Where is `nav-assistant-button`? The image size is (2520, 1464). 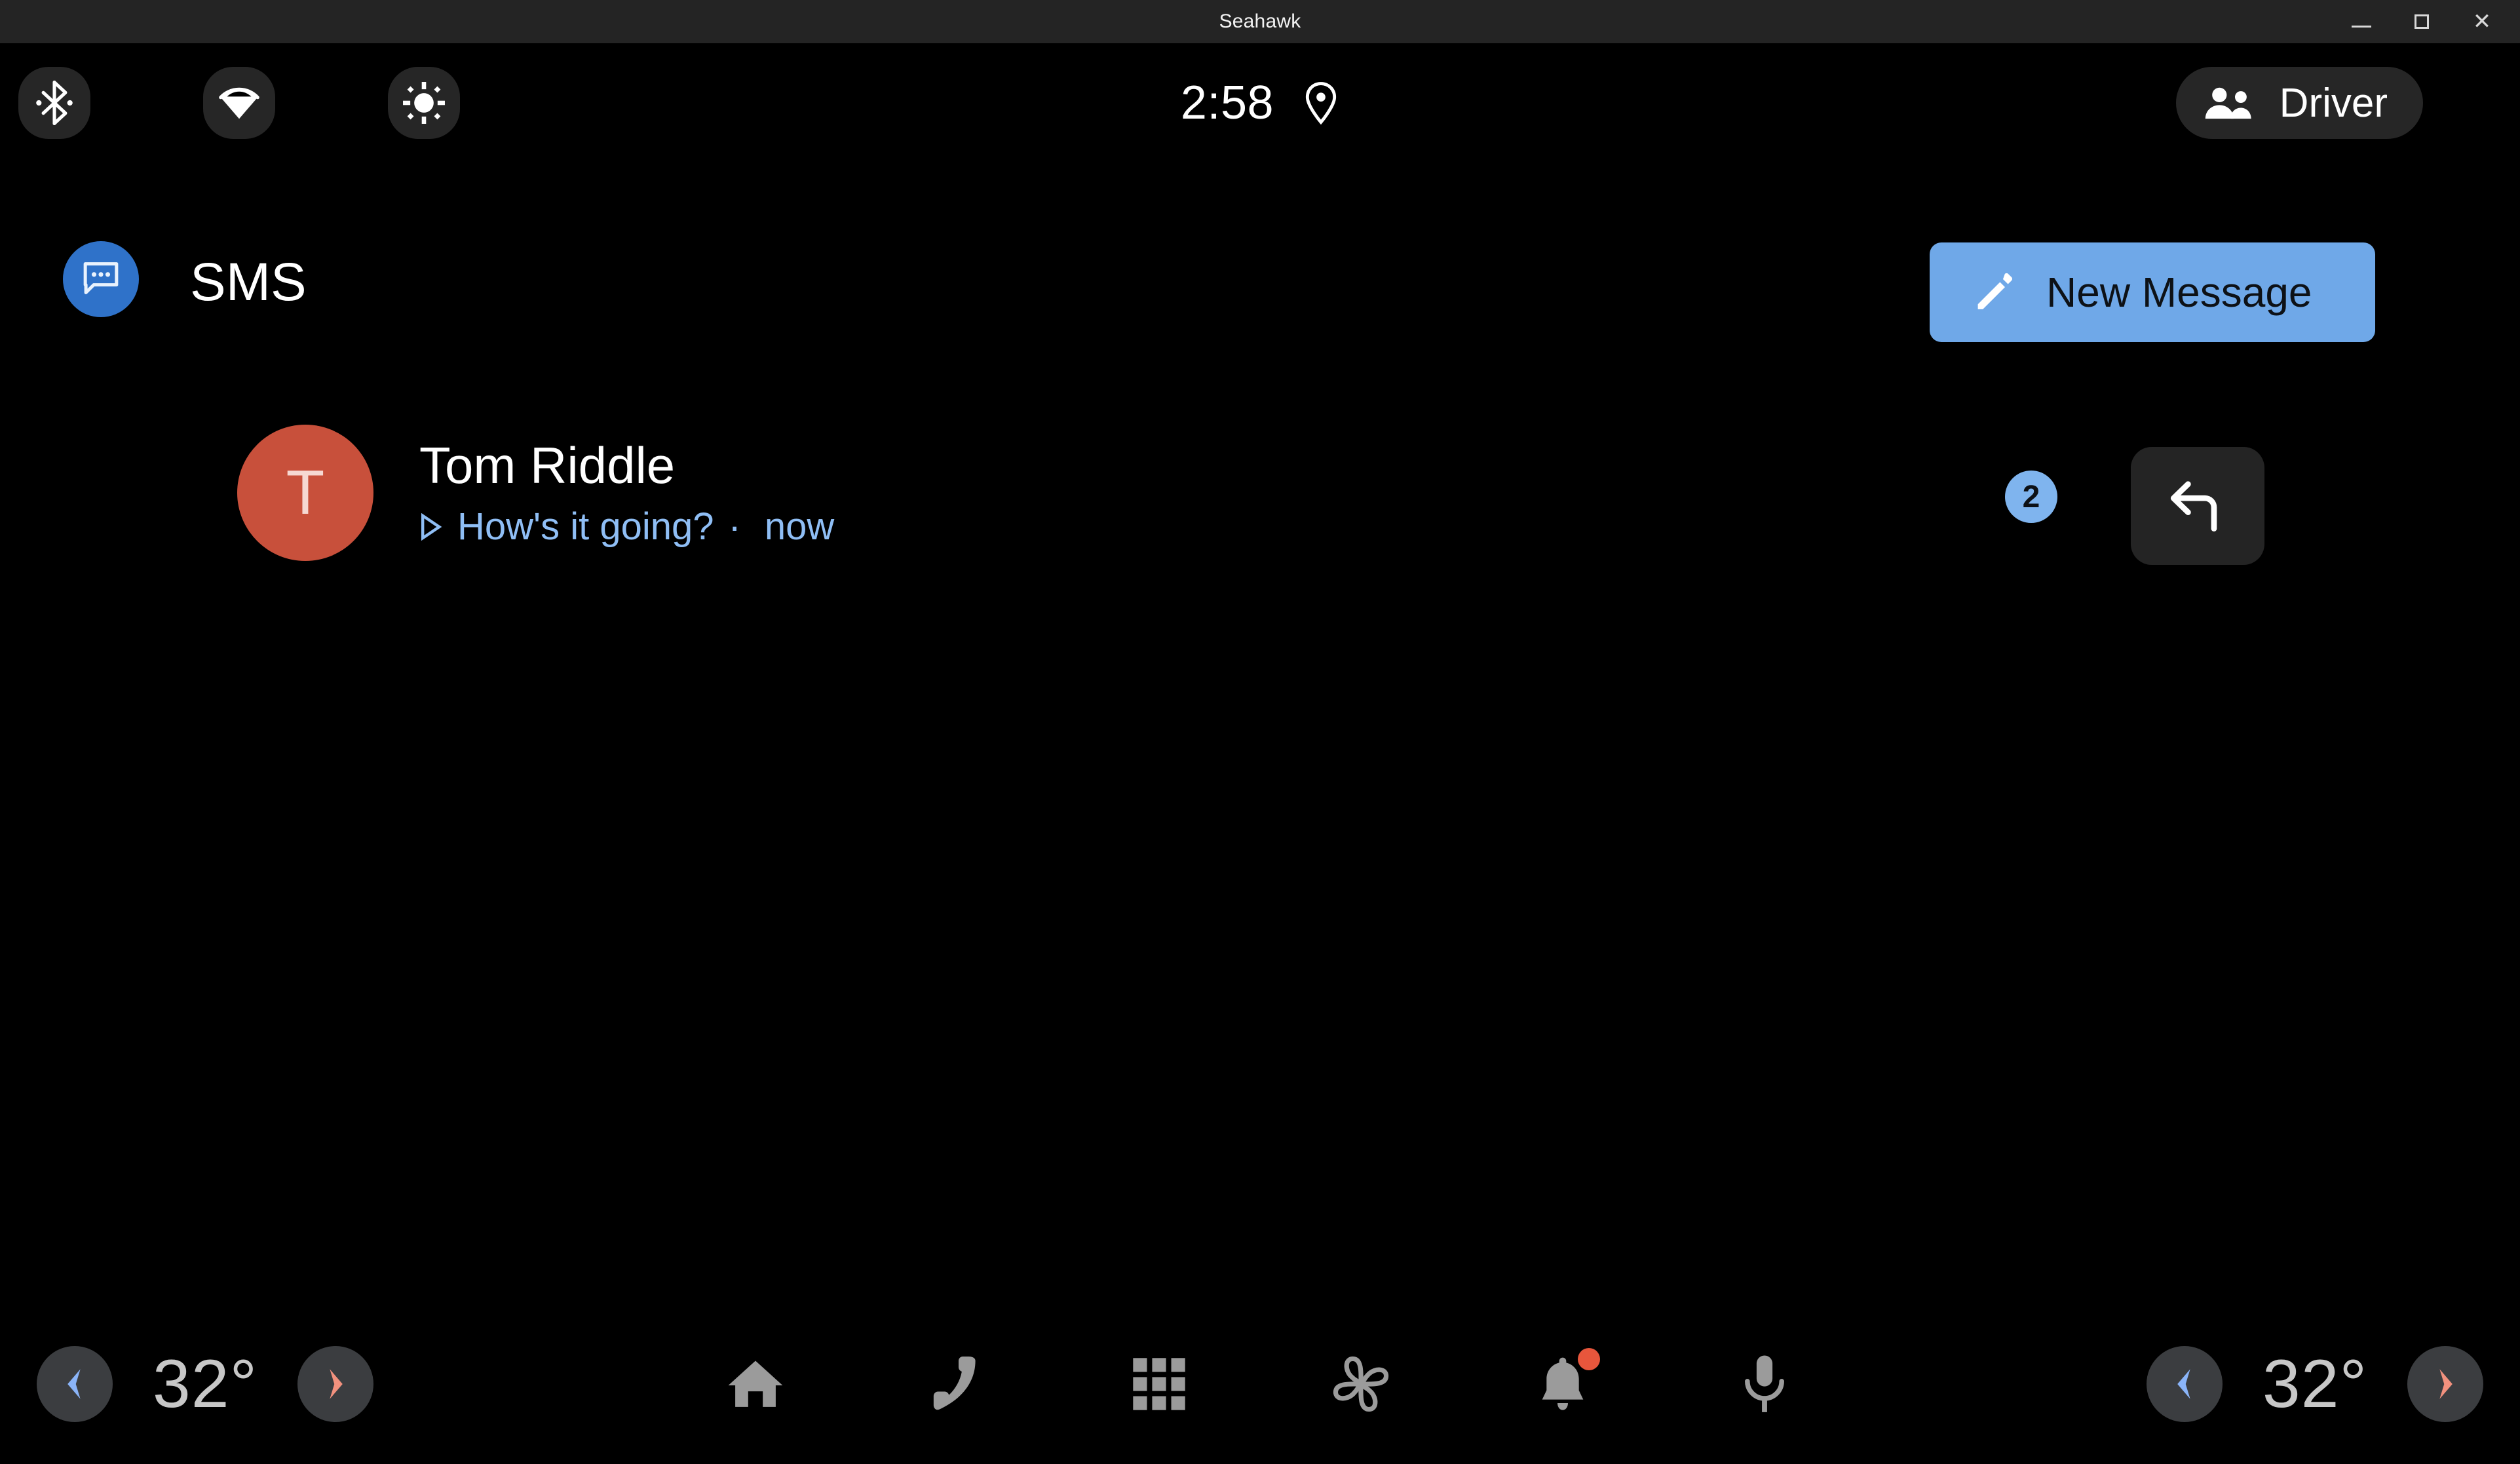
nav-assistant-button is located at coordinates (1764, 1384).